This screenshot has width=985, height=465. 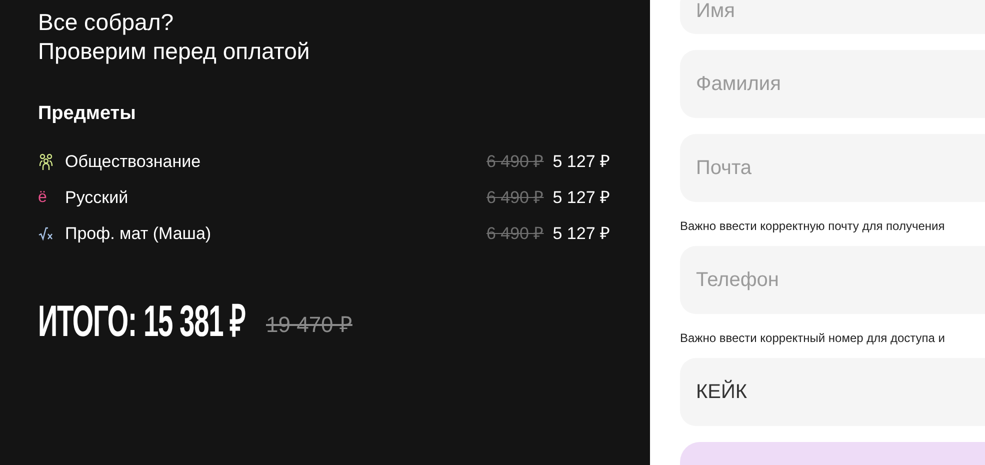 I want to click on subject-name: Обществознание, so click(x=133, y=161).